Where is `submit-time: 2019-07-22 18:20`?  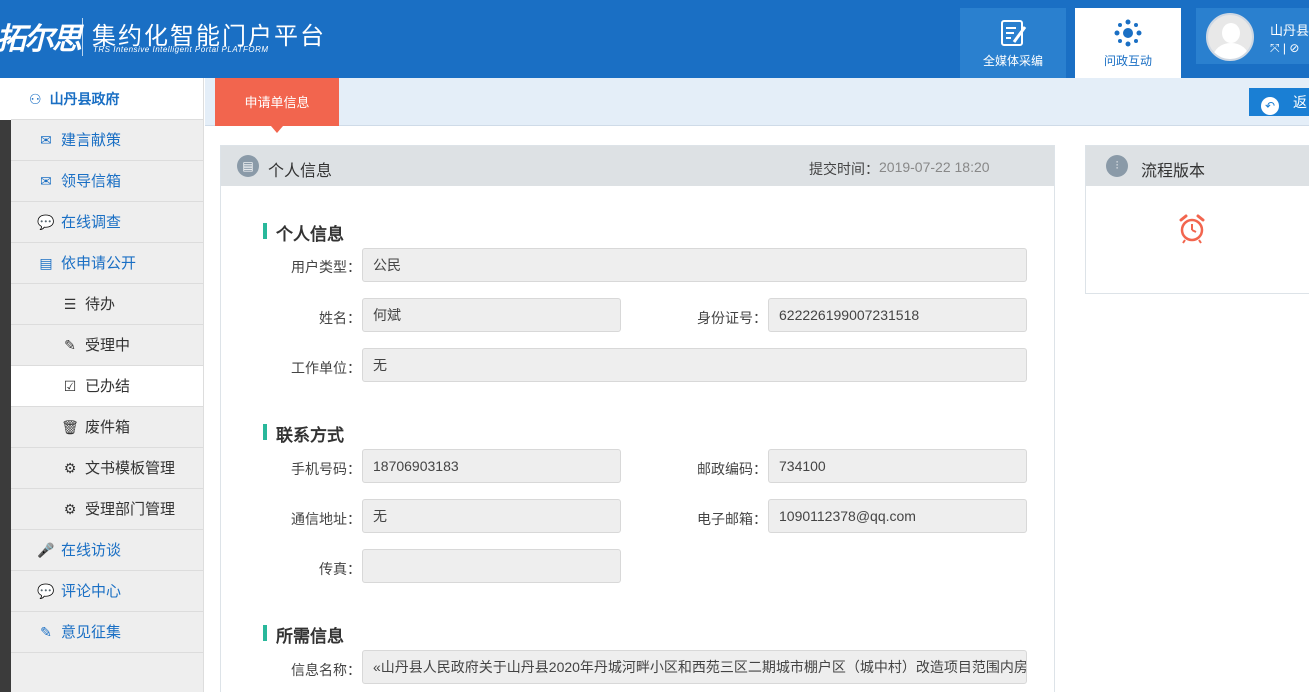 submit-time: 2019-07-22 18:20 is located at coordinates (934, 167).